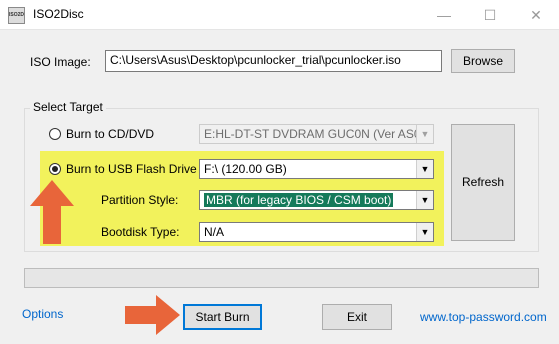 This screenshot has height=344, width=559. What do you see at coordinates (536, 15) in the screenshot?
I see `close-button: ✕` at bounding box center [536, 15].